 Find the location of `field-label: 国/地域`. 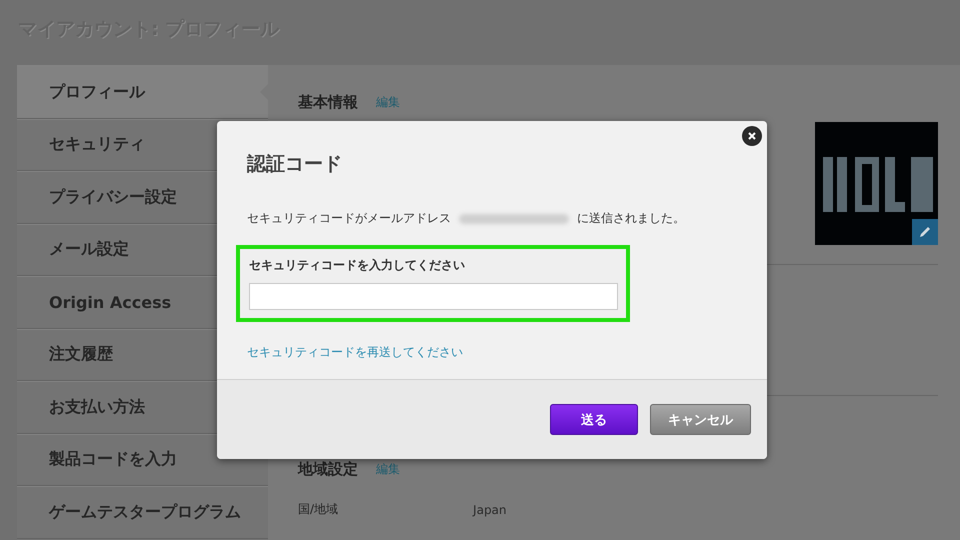

field-label: 国/地域 is located at coordinates (318, 509).